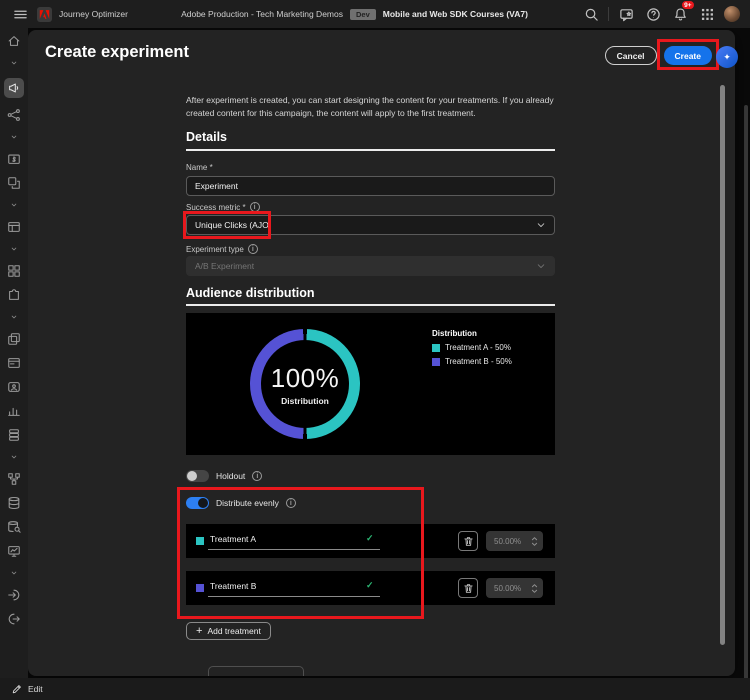 This screenshot has width=750, height=700. I want to click on delete-treatment-a-button, so click(468, 541).